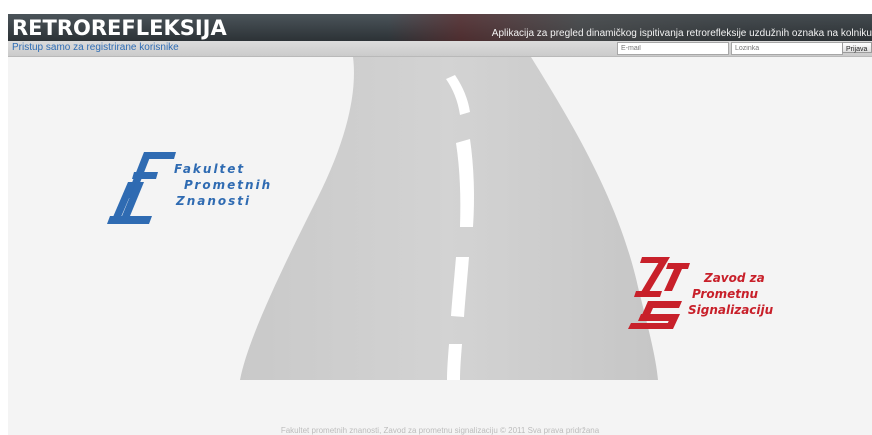  Describe the element at coordinates (210, 169) in the screenshot. I see `fpz-line-1: Fakultet` at that location.